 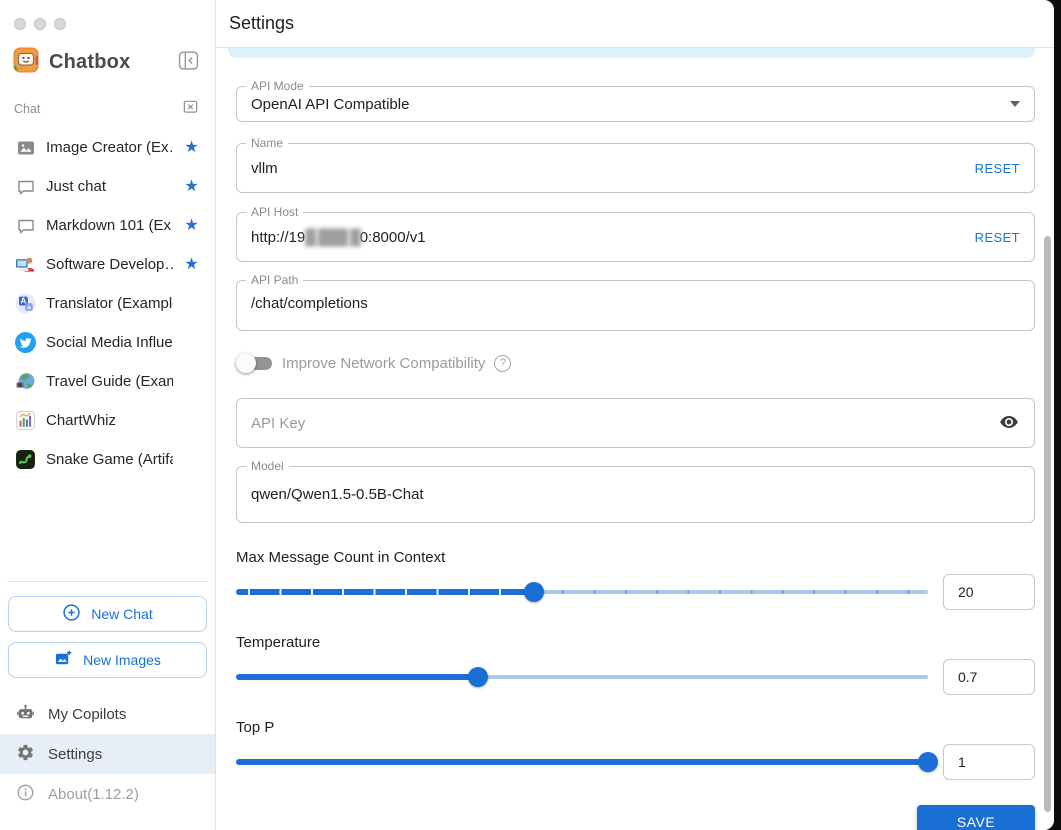 What do you see at coordinates (20, 24) in the screenshot?
I see `close-button` at bounding box center [20, 24].